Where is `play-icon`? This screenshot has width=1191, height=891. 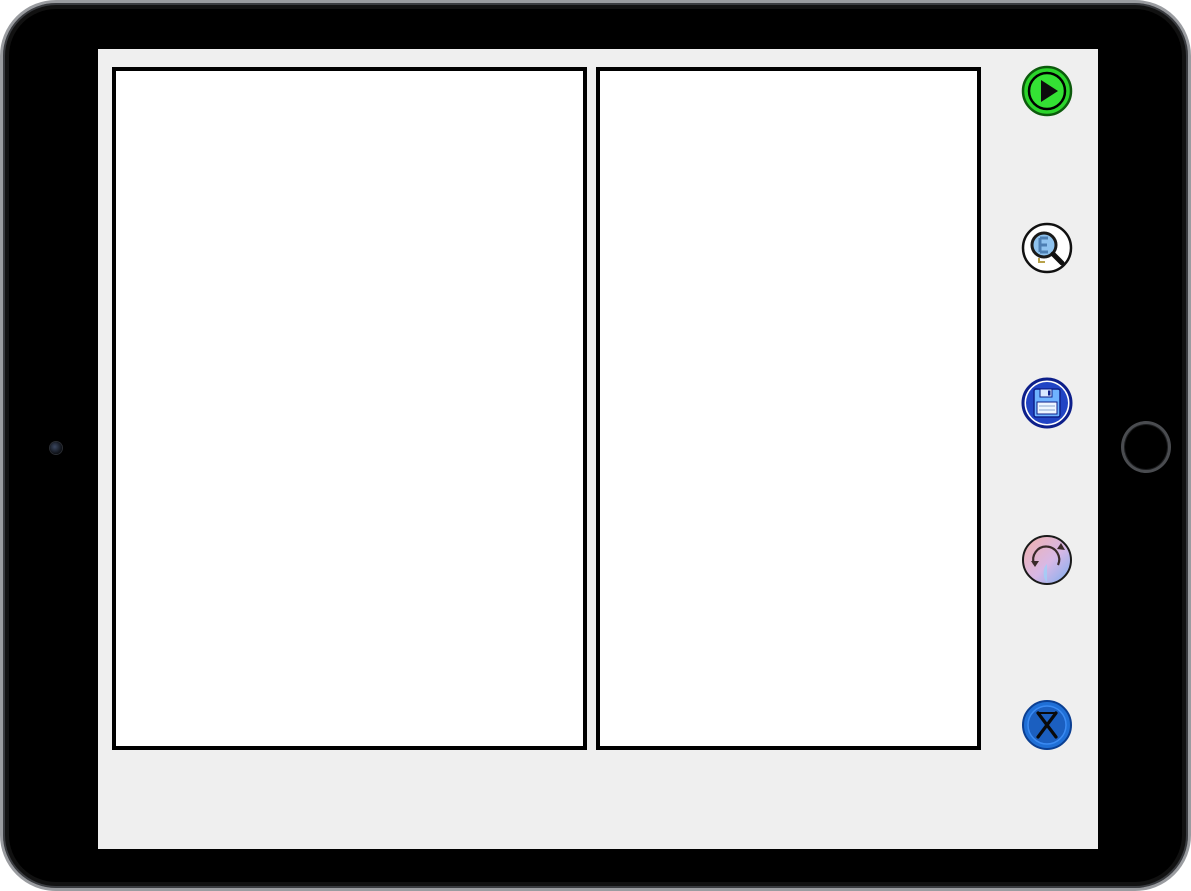
play-icon is located at coordinates (1047, 91).